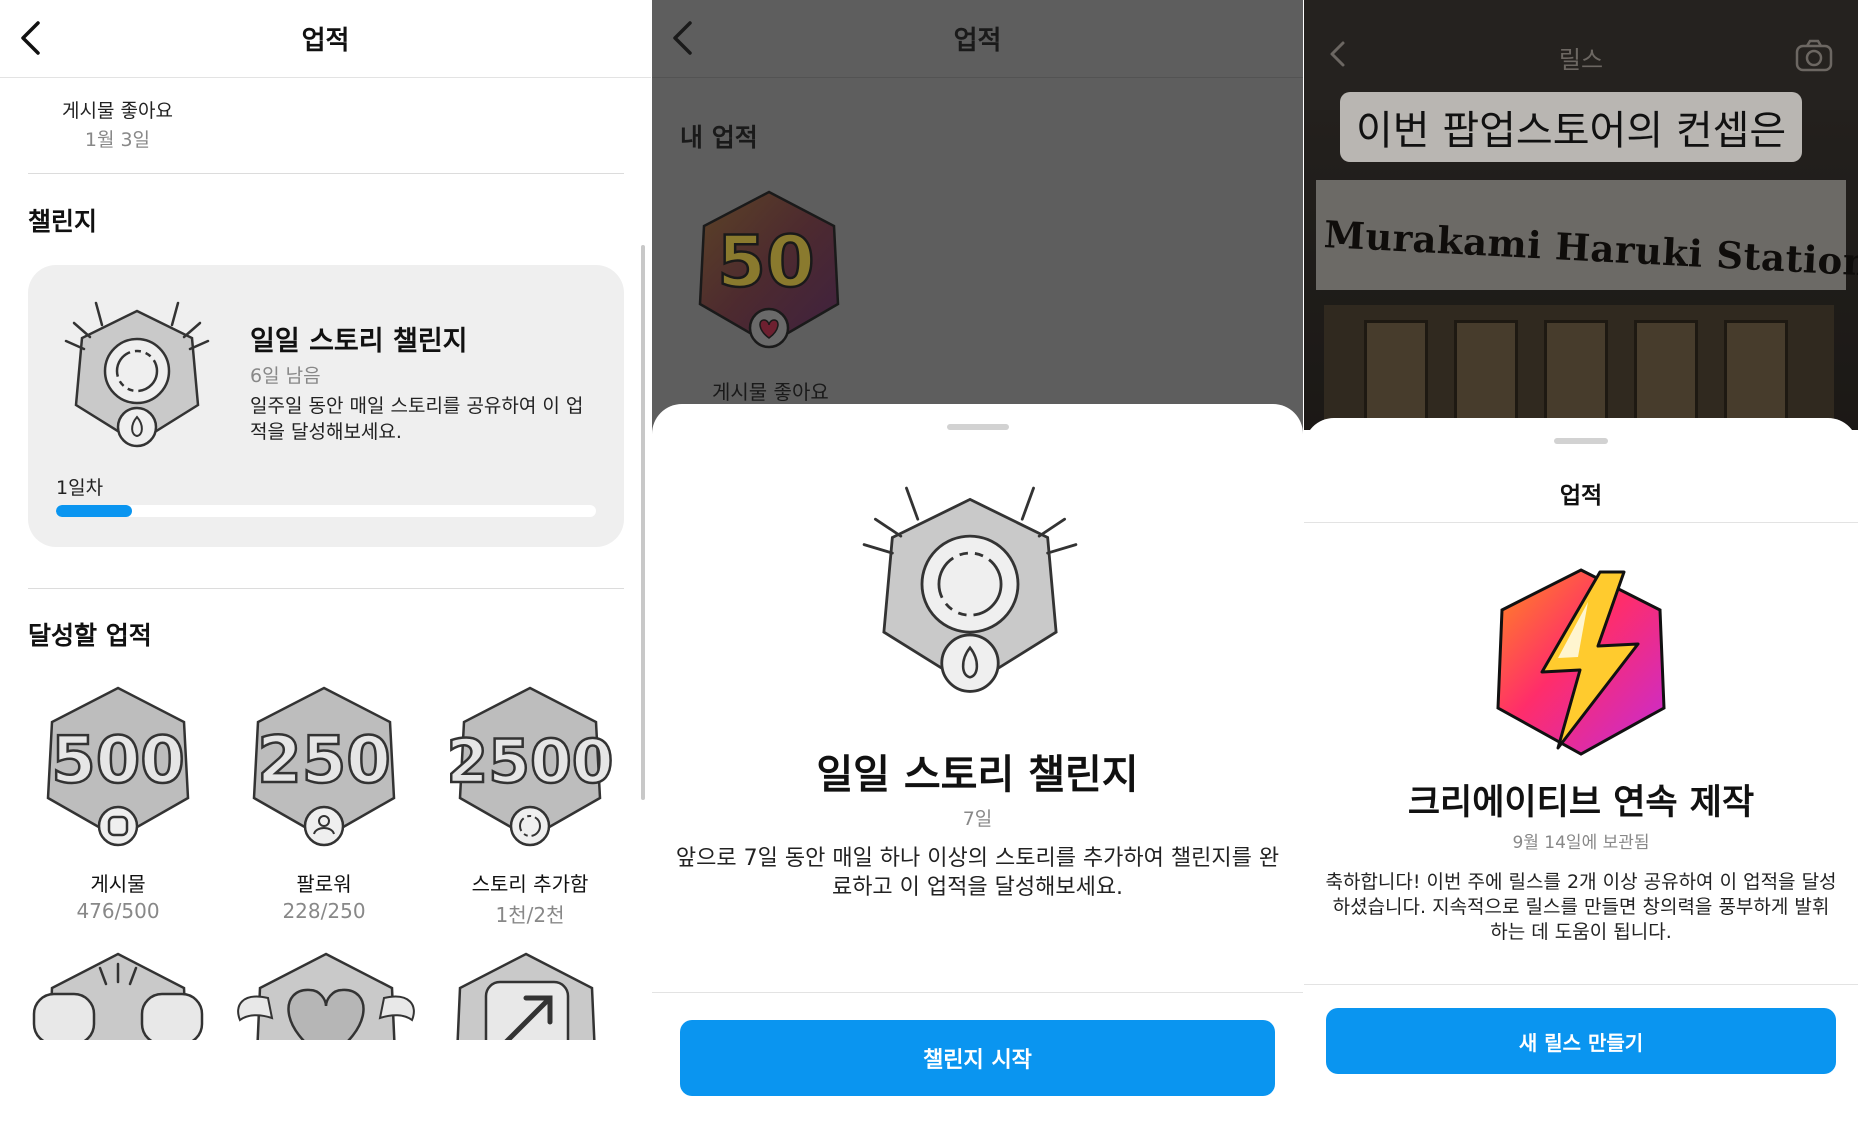 The height and width of the screenshot is (1125, 1858). I want to click on posts-500-badge-icon: 500, so click(118, 766).